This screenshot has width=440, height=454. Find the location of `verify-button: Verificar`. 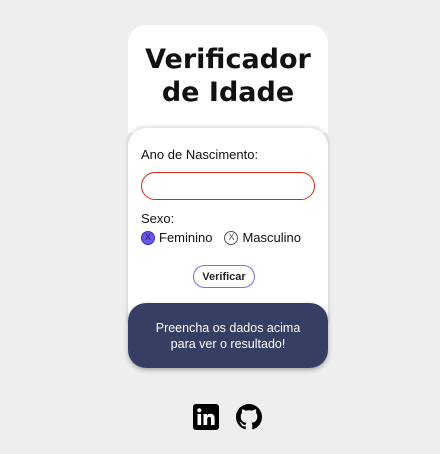

verify-button: Verificar is located at coordinates (224, 276).